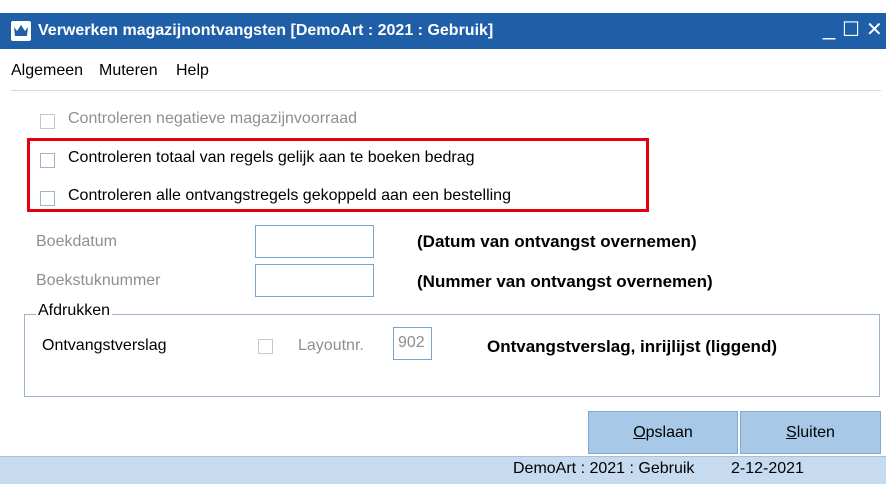  I want to click on layout-number-input: 902, so click(412, 343).